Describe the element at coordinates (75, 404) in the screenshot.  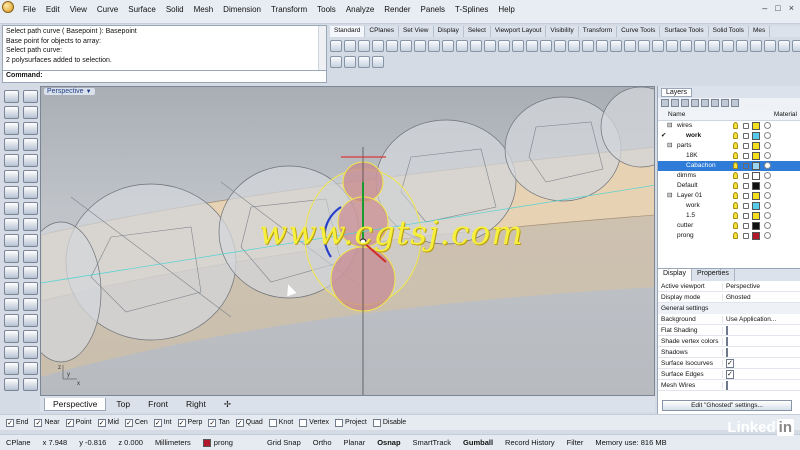
I see `viewport-tab-perspective: Perspective` at that location.